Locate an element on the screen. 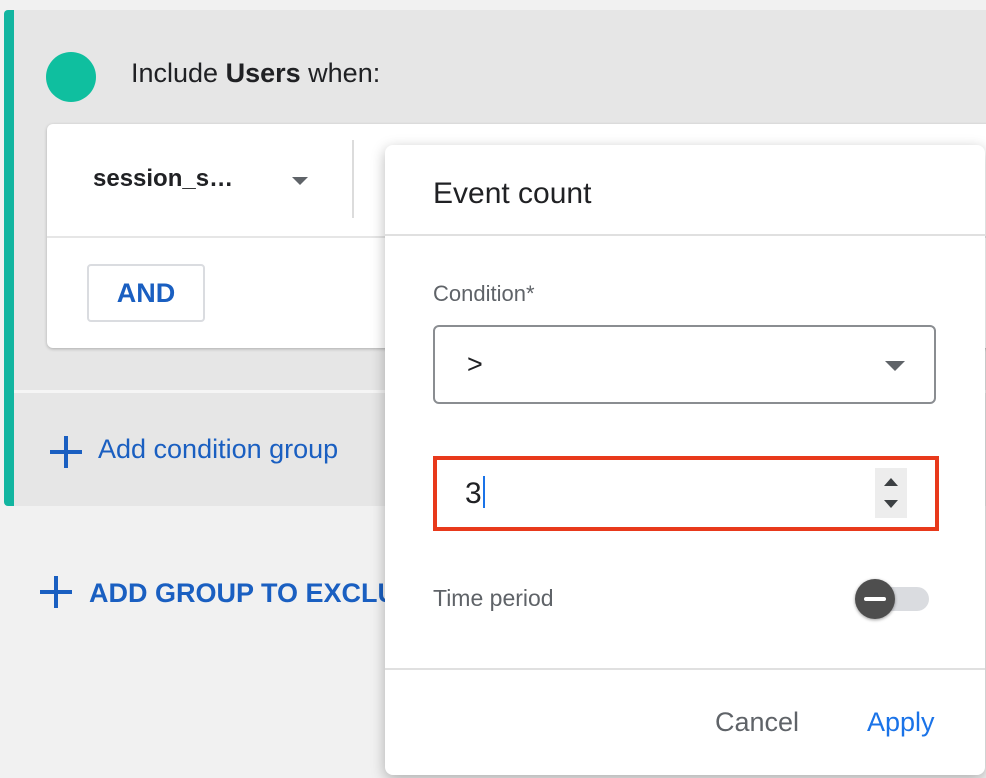 The image size is (986, 778). group-accent-bar is located at coordinates (9, 258).